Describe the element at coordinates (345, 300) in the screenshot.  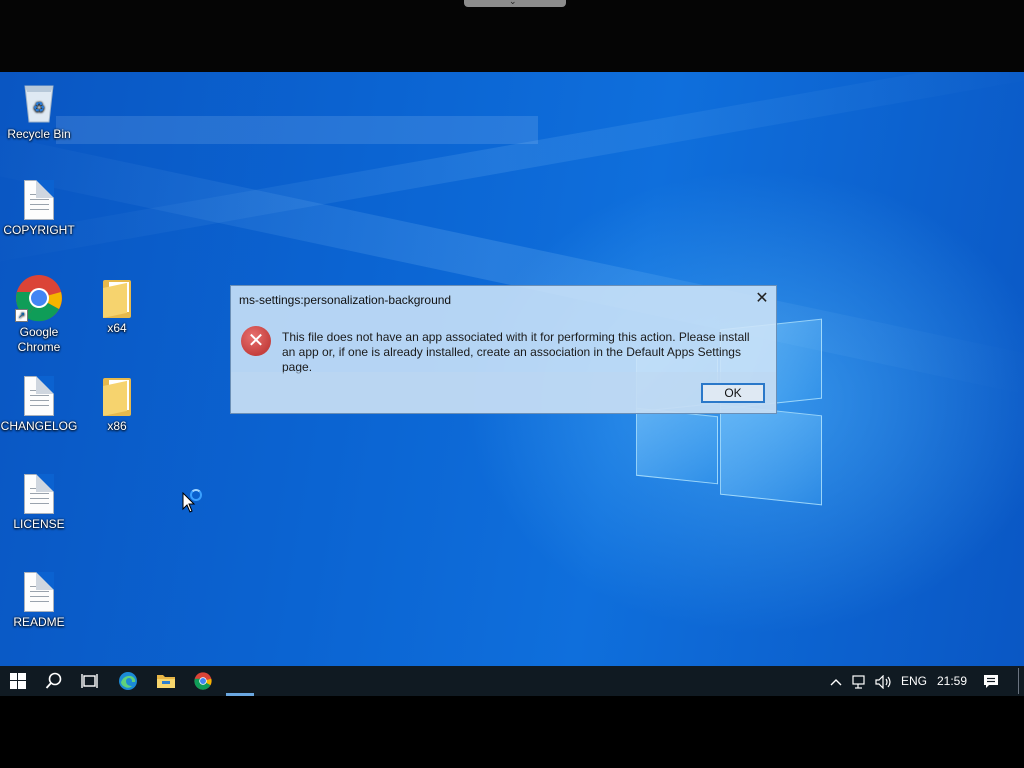
I see `dialog-title: ms-settings:personalization-background` at that location.